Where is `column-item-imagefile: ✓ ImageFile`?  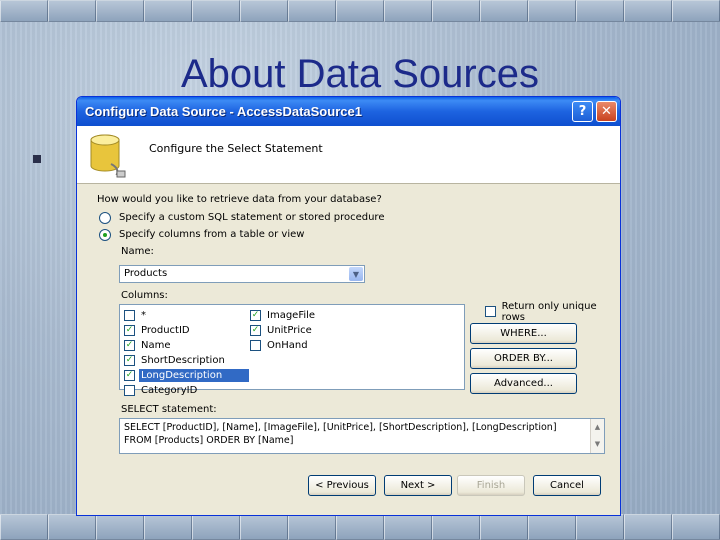
column-item-imagefile: ✓ ImageFile is located at coordinates (283, 315).